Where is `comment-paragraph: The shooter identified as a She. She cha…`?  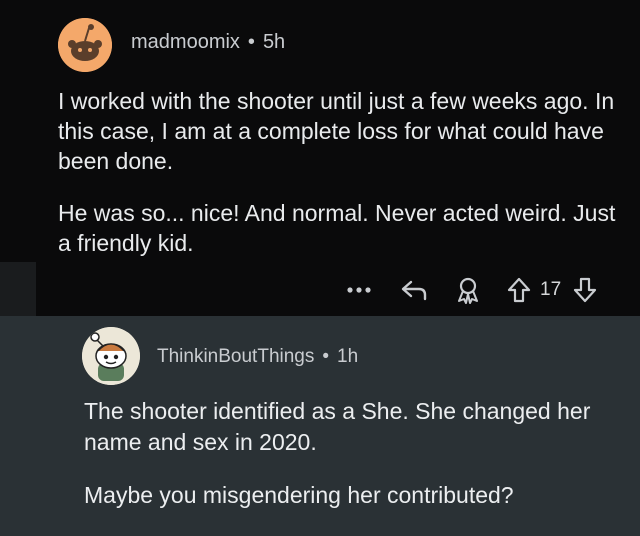
comment-paragraph: The shooter identified as a She. She cha… is located at coordinates (337, 426).